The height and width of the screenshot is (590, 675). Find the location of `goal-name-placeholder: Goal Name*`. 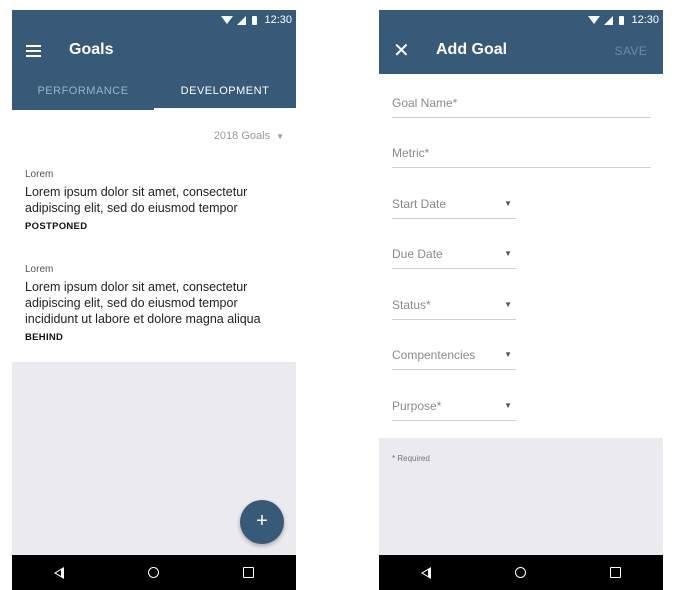

goal-name-placeholder: Goal Name* is located at coordinates (425, 103).